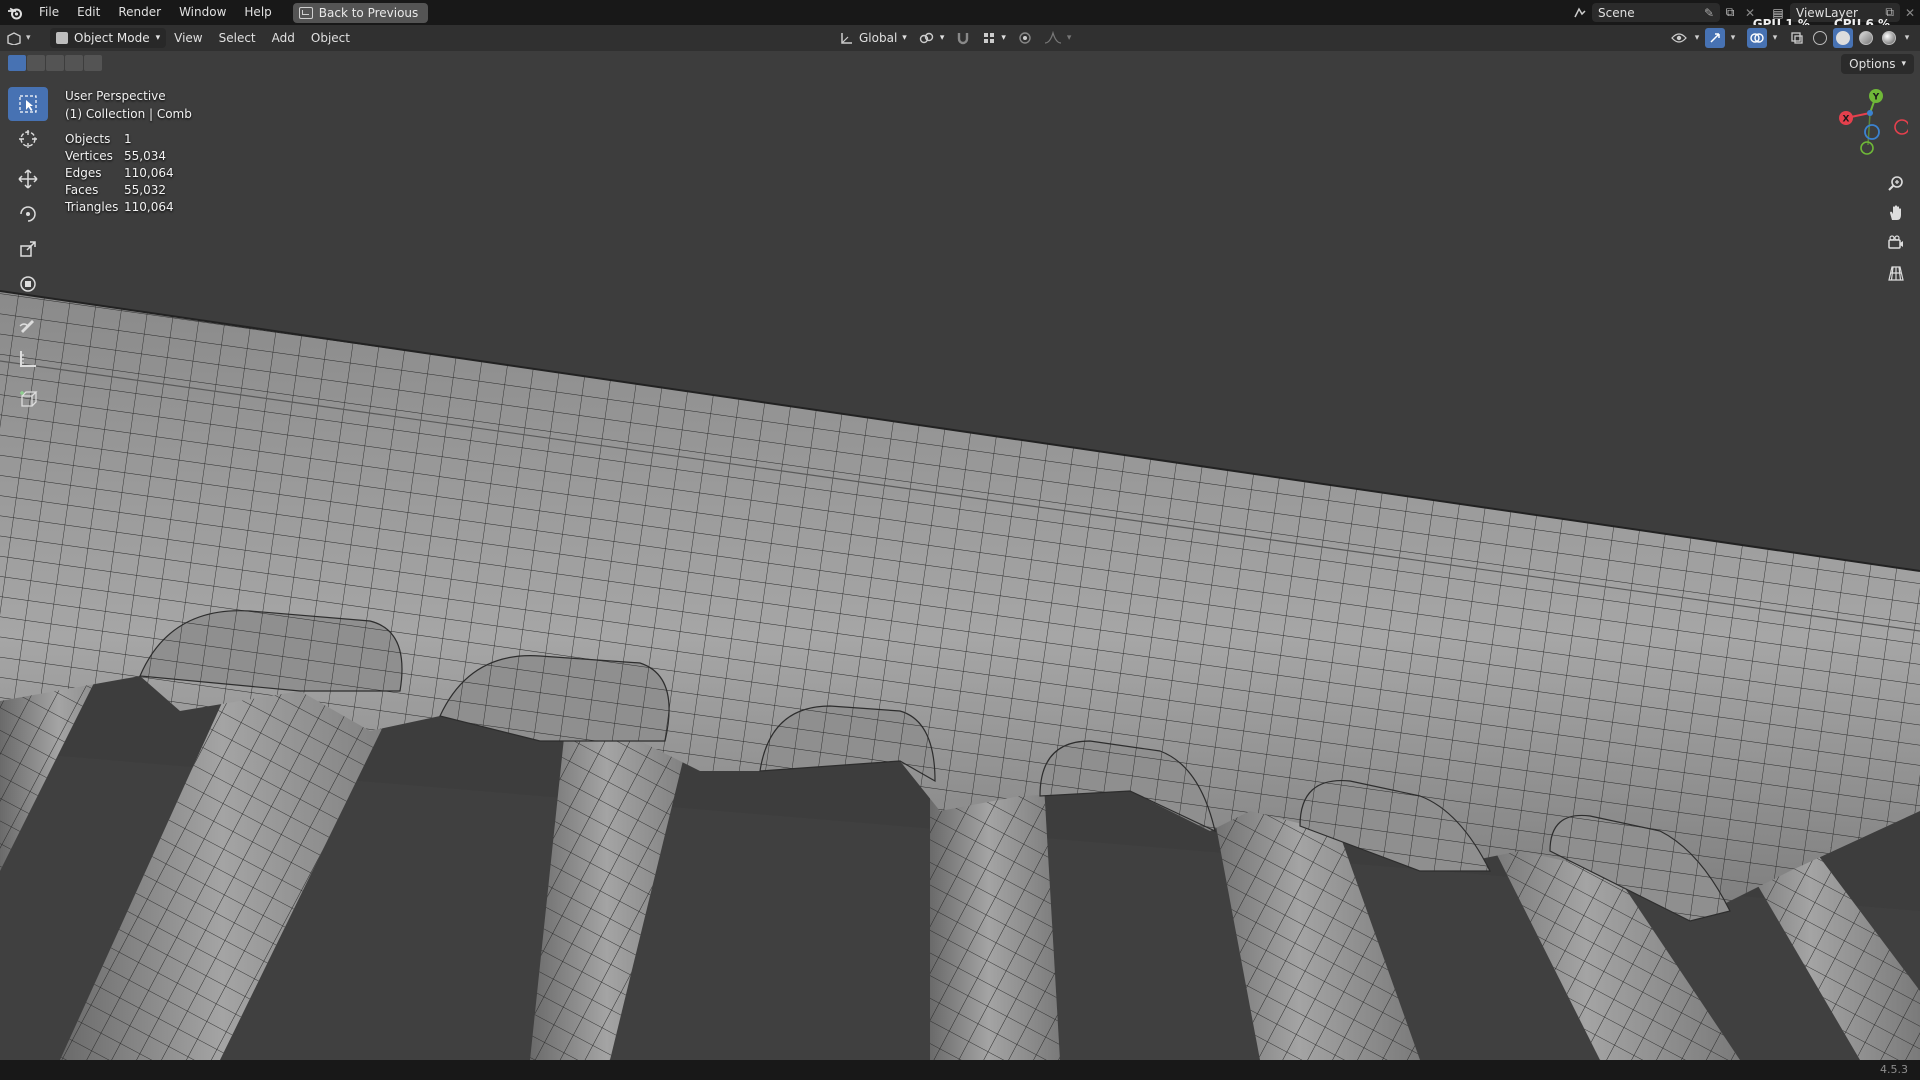 The image size is (1920, 1080). I want to click on select-invert-button, so click(74, 63).